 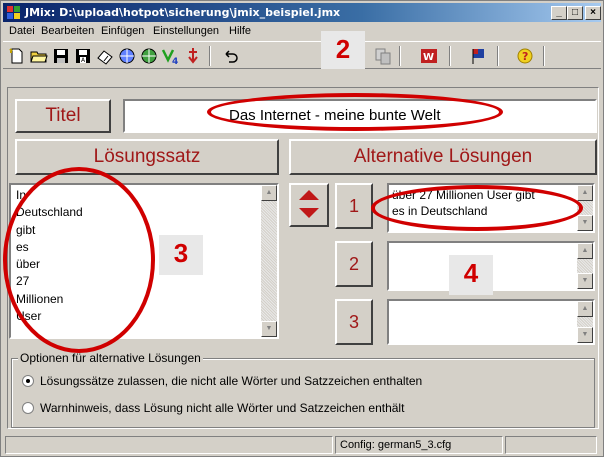 What do you see at coordinates (28, 408) in the screenshot?
I see `radio-warning` at bounding box center [28, 408].